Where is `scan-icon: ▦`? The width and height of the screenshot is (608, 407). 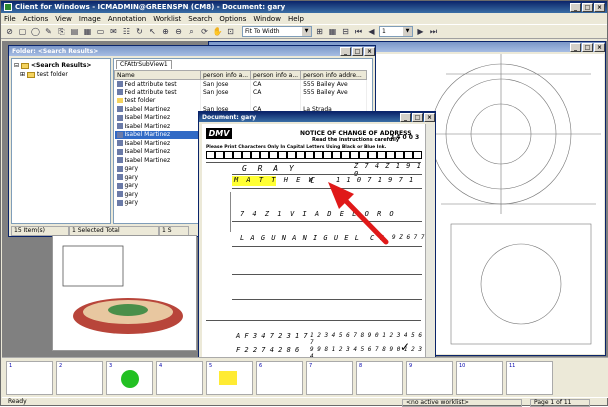
scan-icon: ▦ is located at coordinates (87, 31).